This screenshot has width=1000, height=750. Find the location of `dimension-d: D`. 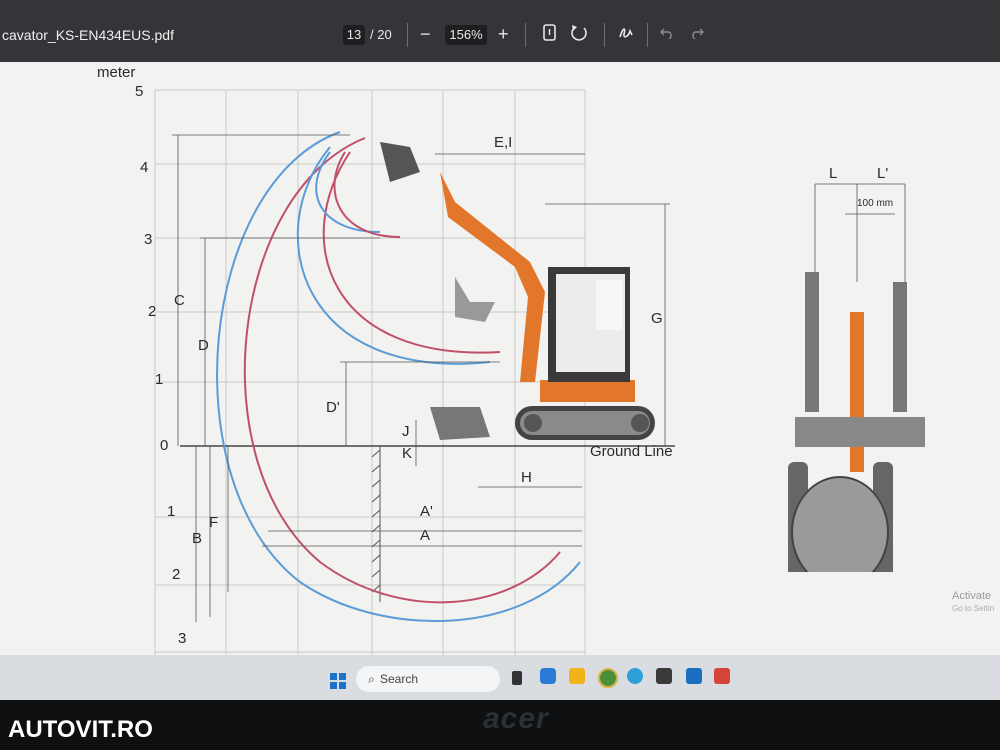

dimension-d: D is located at coordinates (203, 345).